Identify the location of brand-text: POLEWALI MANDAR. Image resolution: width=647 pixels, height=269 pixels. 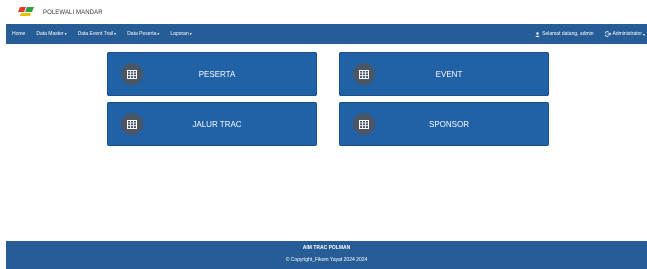
(73, 13).